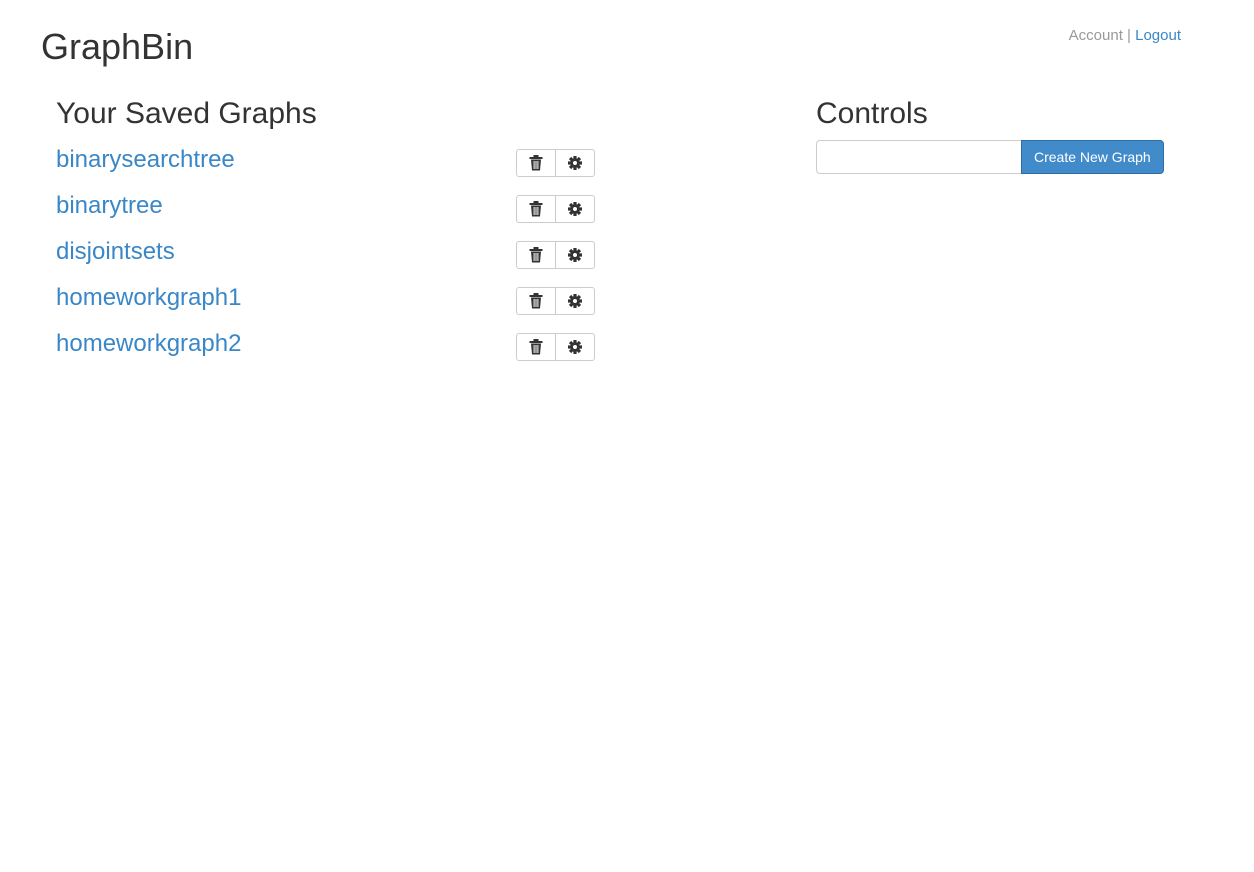  I want to click on create-graph-form: Create New Graph, so click(996, 157).